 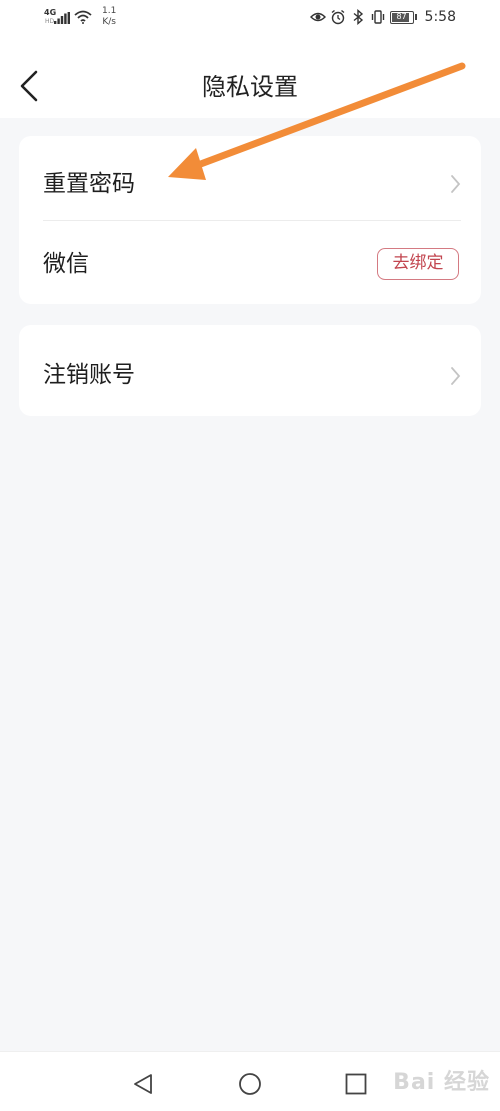 What do you see at coordinates (62, 18) in the screenshot?
I see `signal-icon` at bounding box center [62, 18].